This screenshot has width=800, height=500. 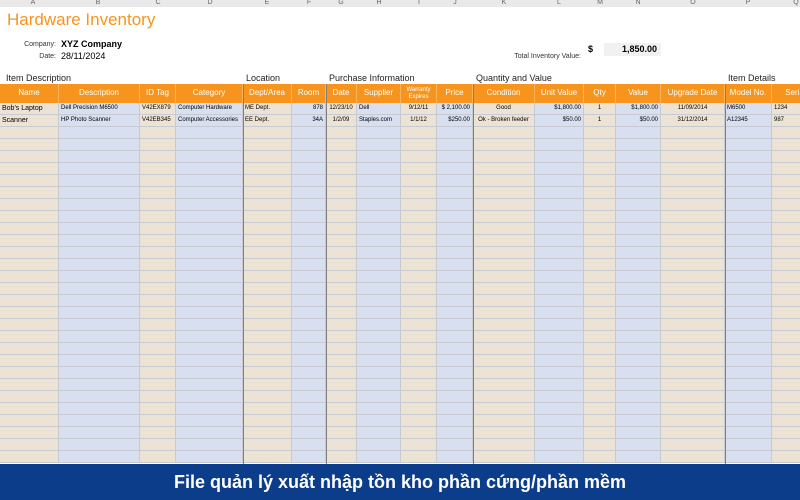 I want to click on table-cell: Dell, so click(x=379, y=108).